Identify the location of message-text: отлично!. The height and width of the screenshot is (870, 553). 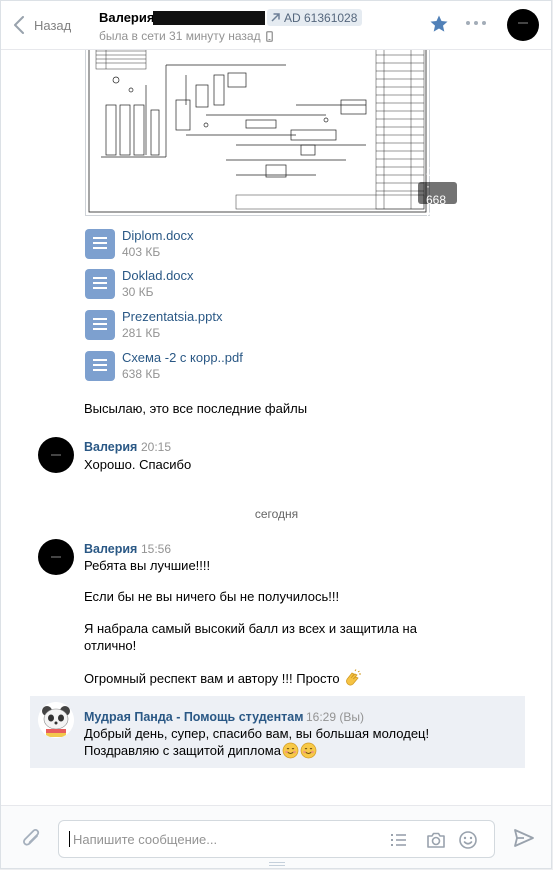
(110, 645).